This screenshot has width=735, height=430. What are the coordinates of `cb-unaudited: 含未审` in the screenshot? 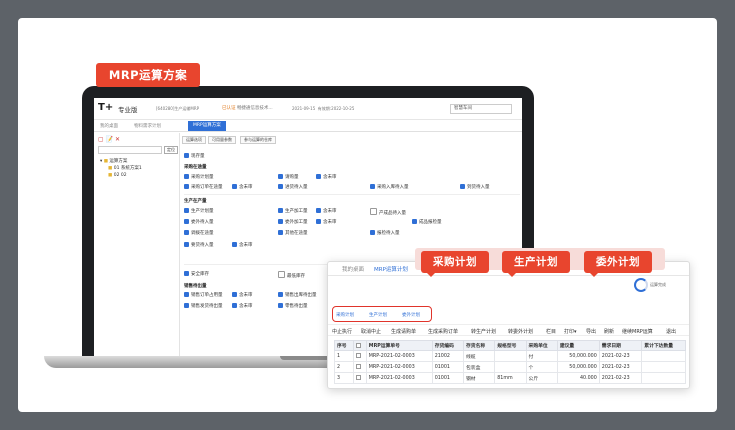 It's located at (326, 177).